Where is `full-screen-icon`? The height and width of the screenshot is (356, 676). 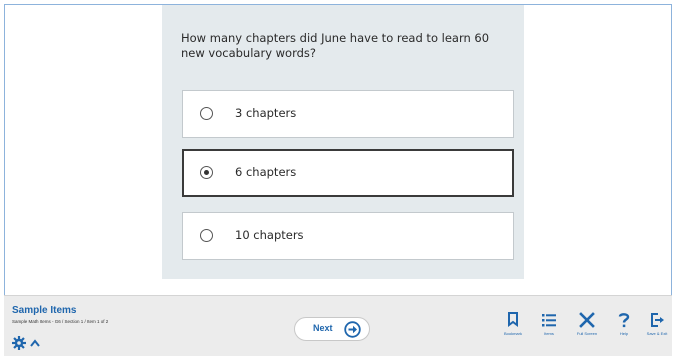
full-screen-icon is located at coordinates (587, 320).